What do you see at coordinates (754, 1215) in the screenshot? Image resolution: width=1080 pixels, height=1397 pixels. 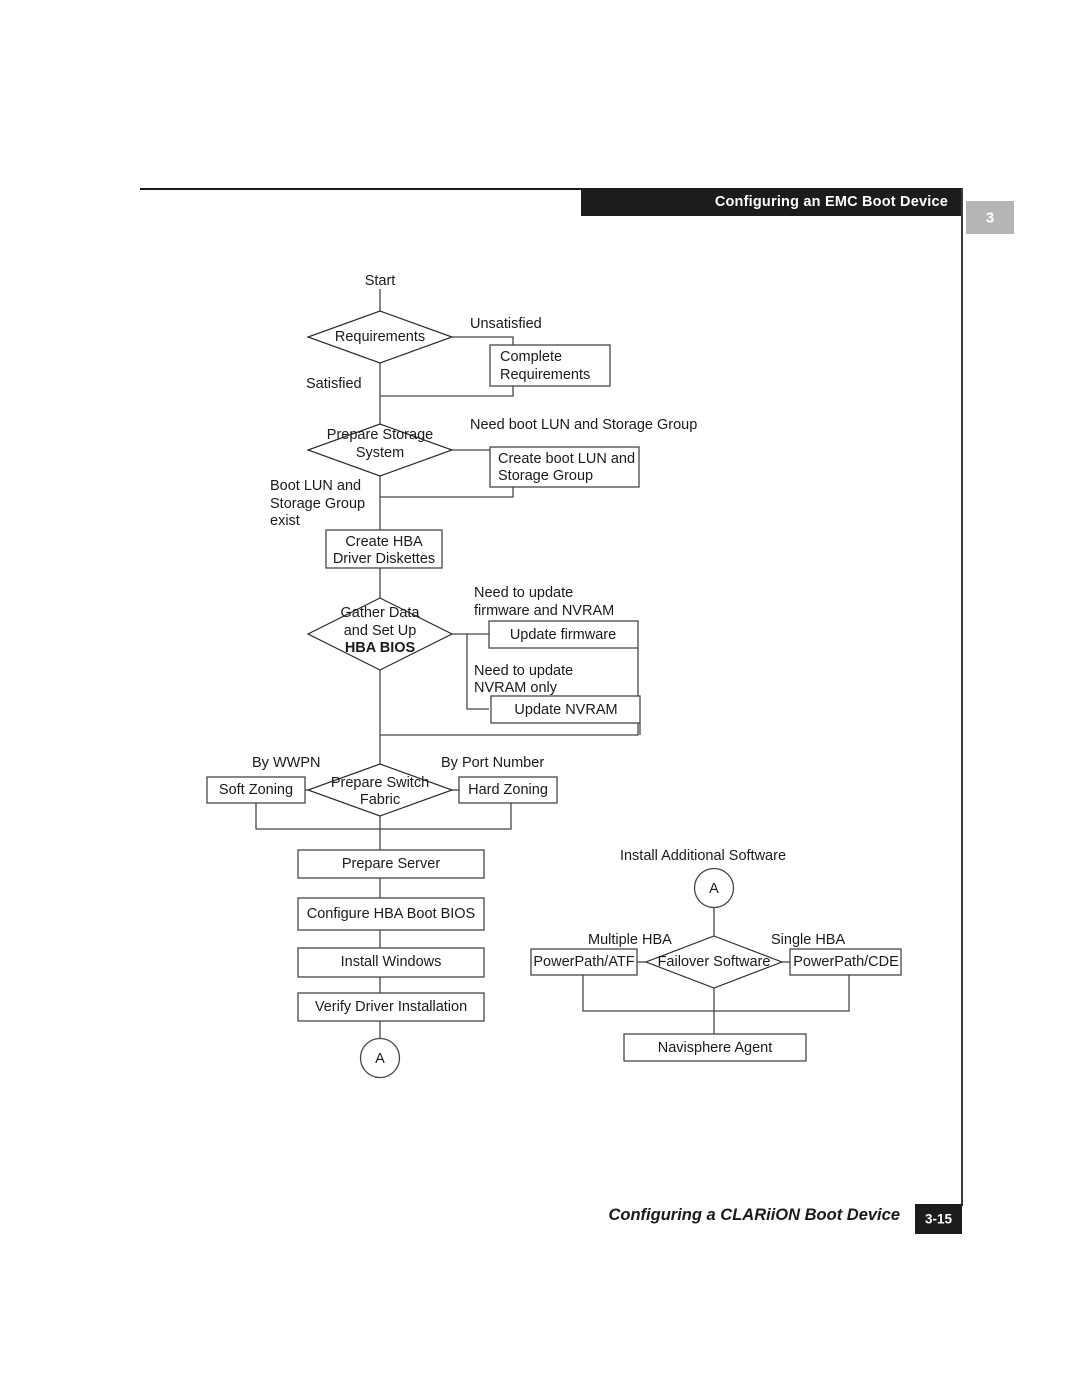 I see `footer-title: Configuring a CLARiiON Boot Device` at bounding box center [754, 1215].